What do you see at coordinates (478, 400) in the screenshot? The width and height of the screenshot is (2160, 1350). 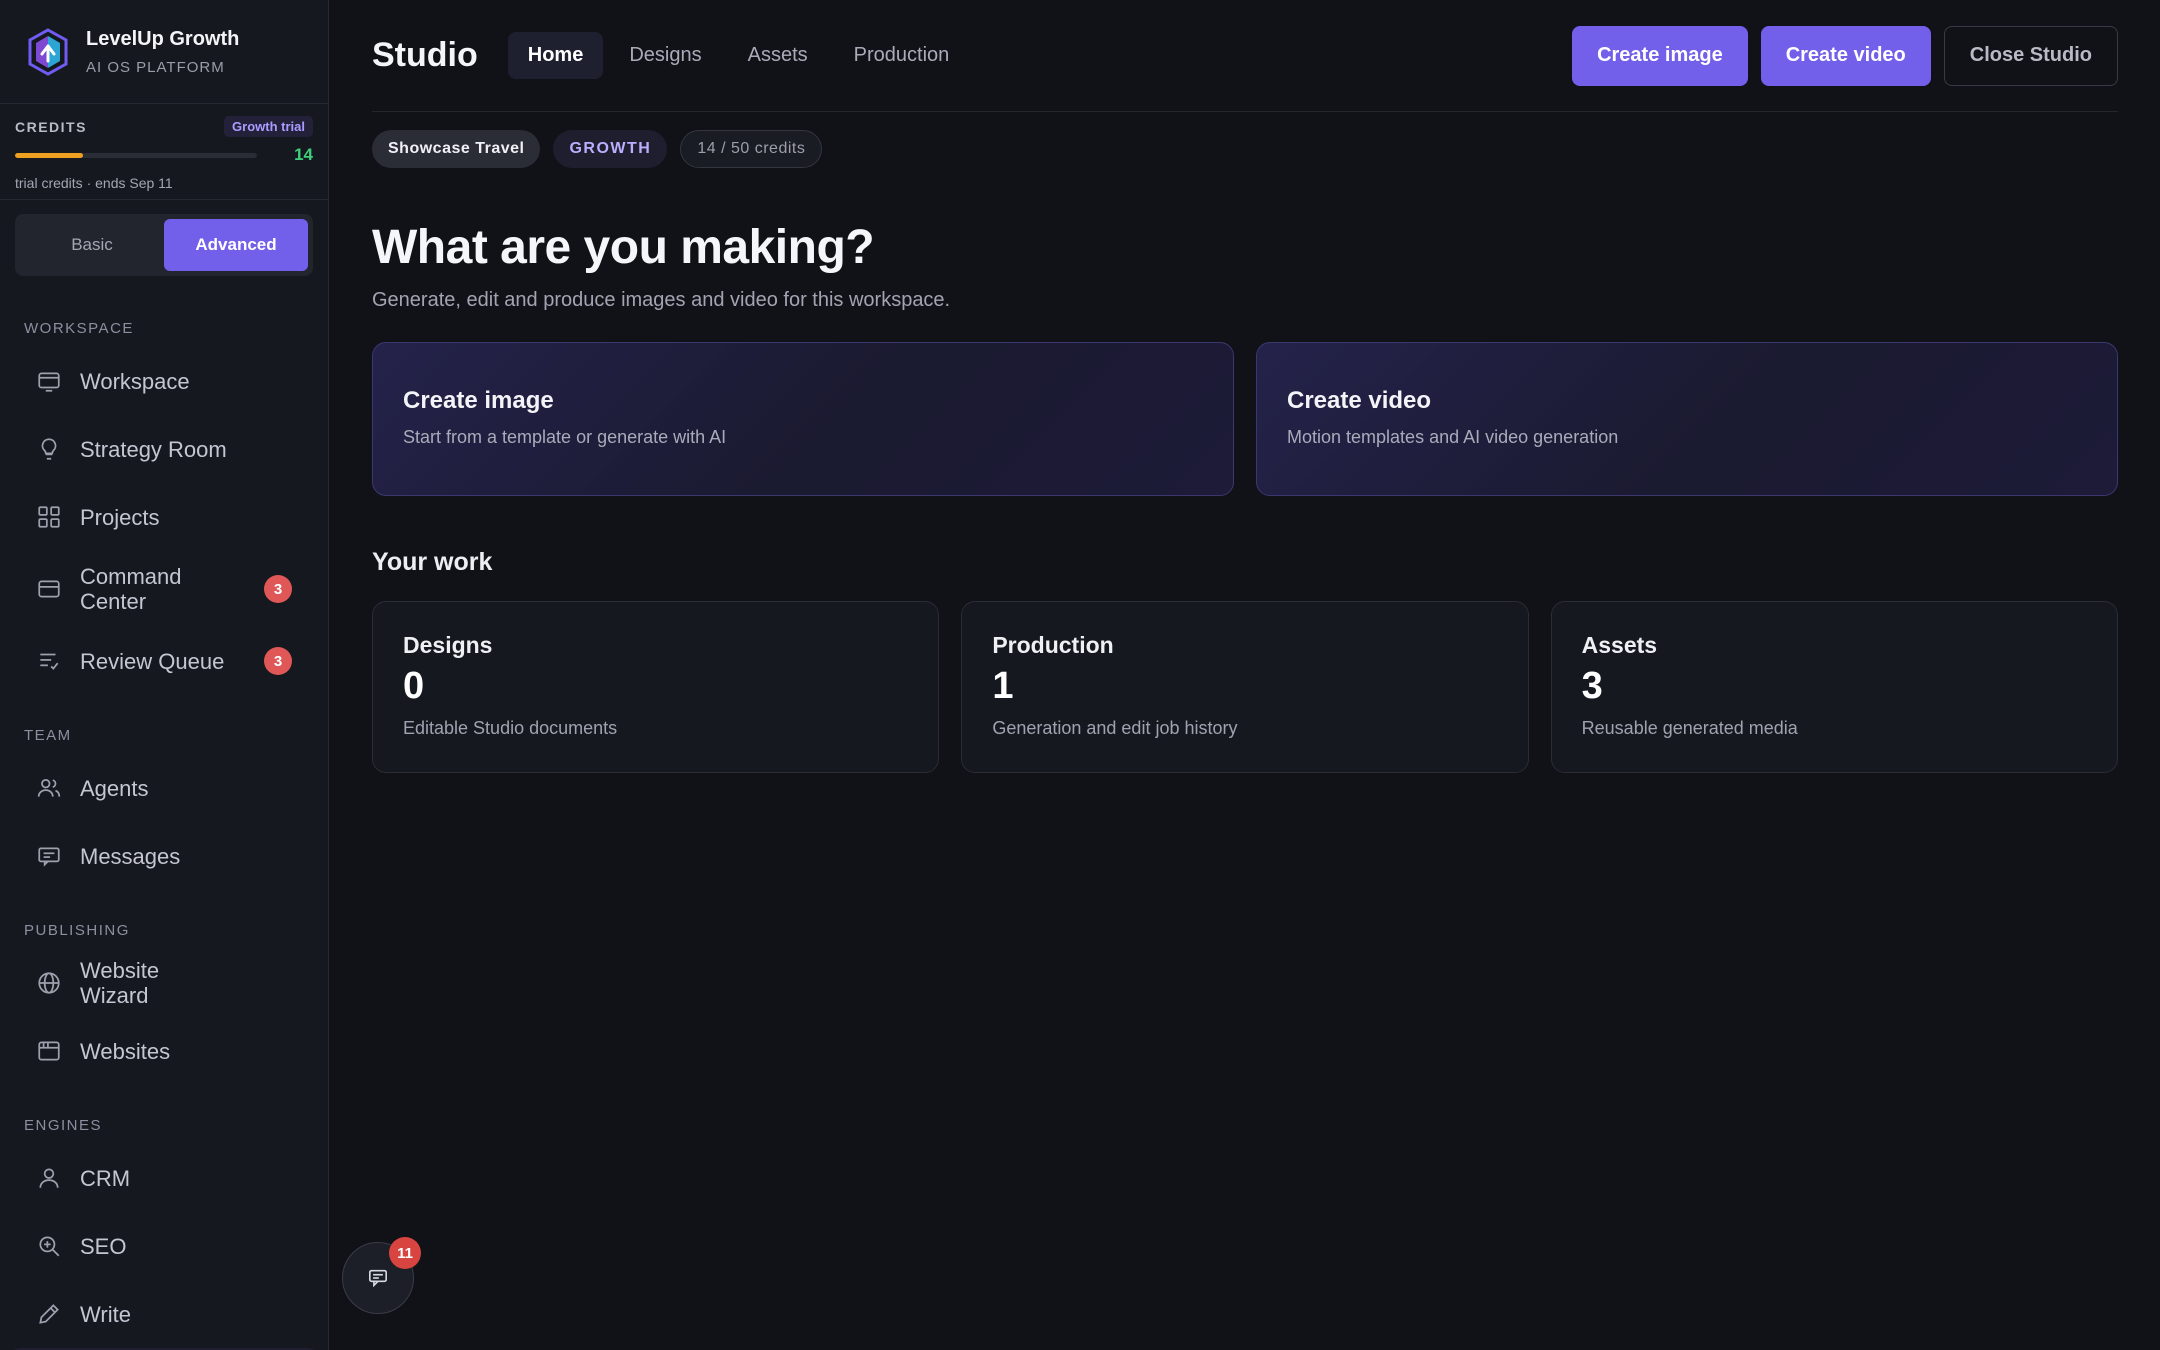 I see `create-card-title: Create image` at bounding box center [478, 400].